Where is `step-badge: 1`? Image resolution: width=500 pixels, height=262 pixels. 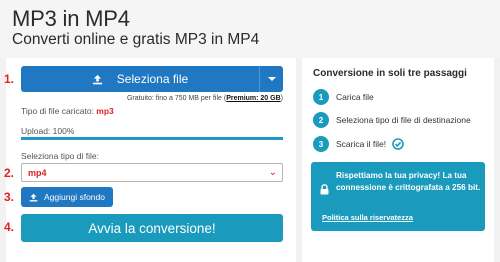
step-badge: 1 is located at coordinates (321, 97).